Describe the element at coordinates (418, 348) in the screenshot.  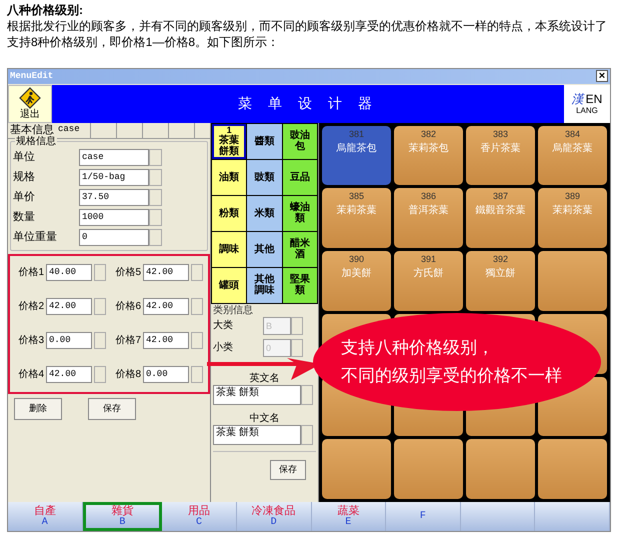
I see `callout-text: 支持八种价格级别，` at that location.